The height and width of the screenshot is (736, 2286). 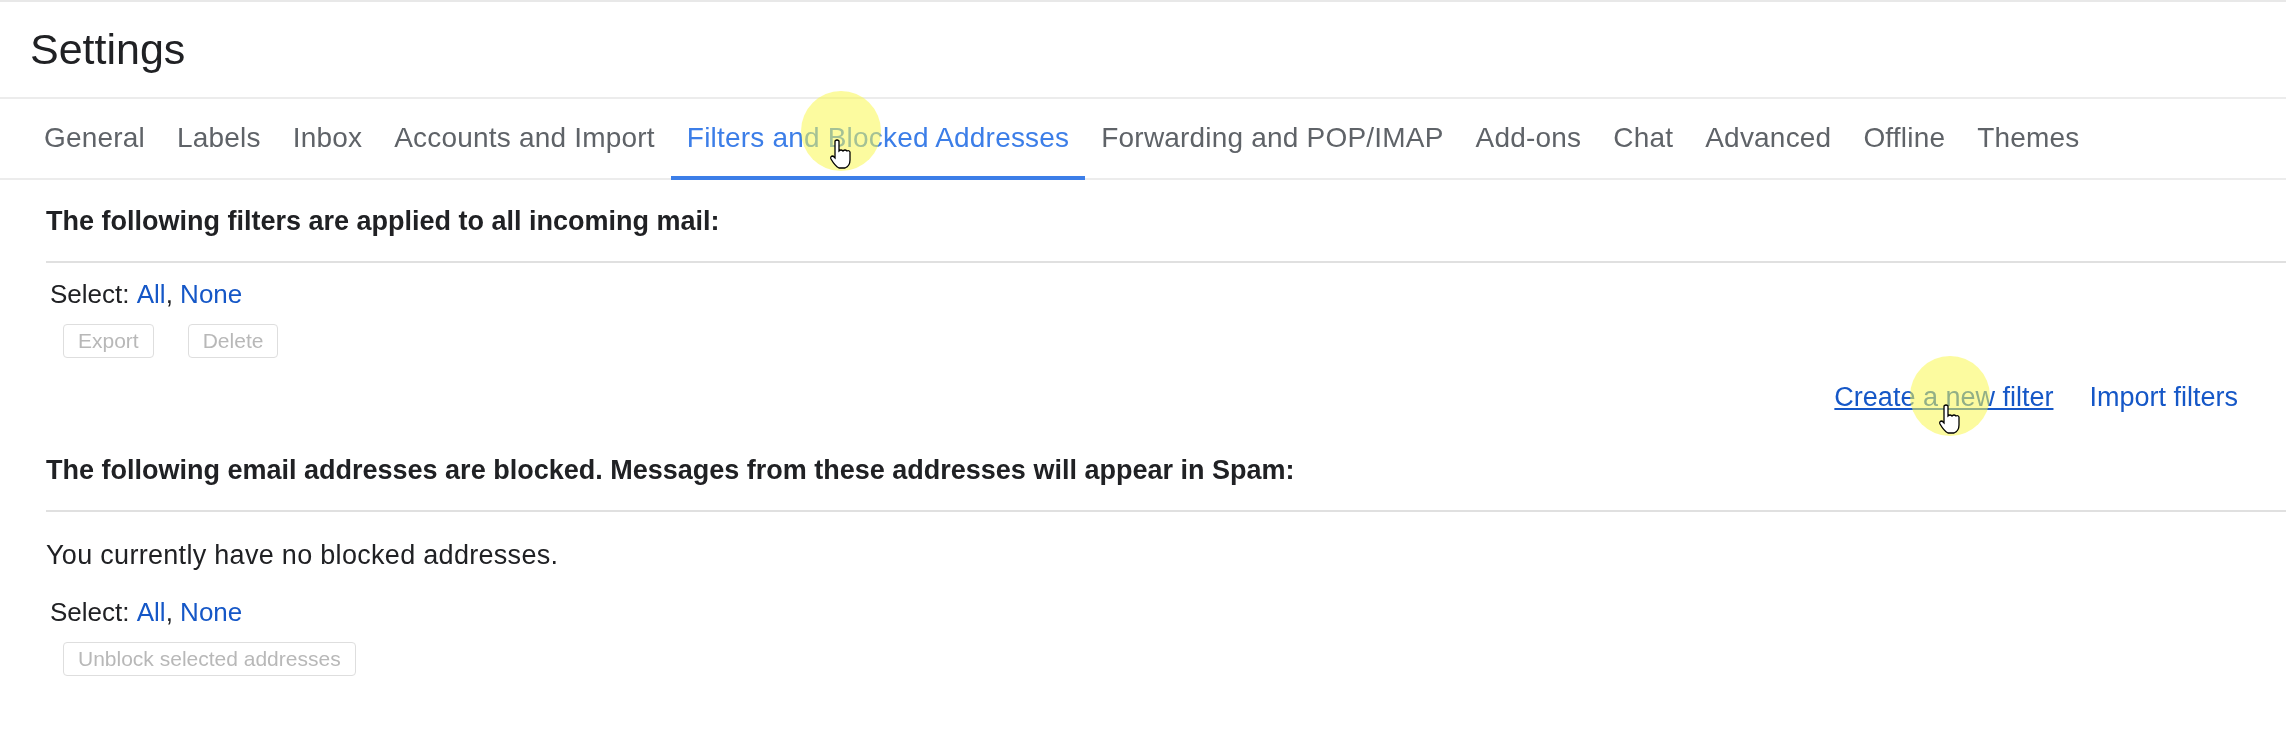 What do you see at coordinates (524, 139) in the screenshot?
I see `settings-tab: Accounts and Import` at bounding box center [524, 139].